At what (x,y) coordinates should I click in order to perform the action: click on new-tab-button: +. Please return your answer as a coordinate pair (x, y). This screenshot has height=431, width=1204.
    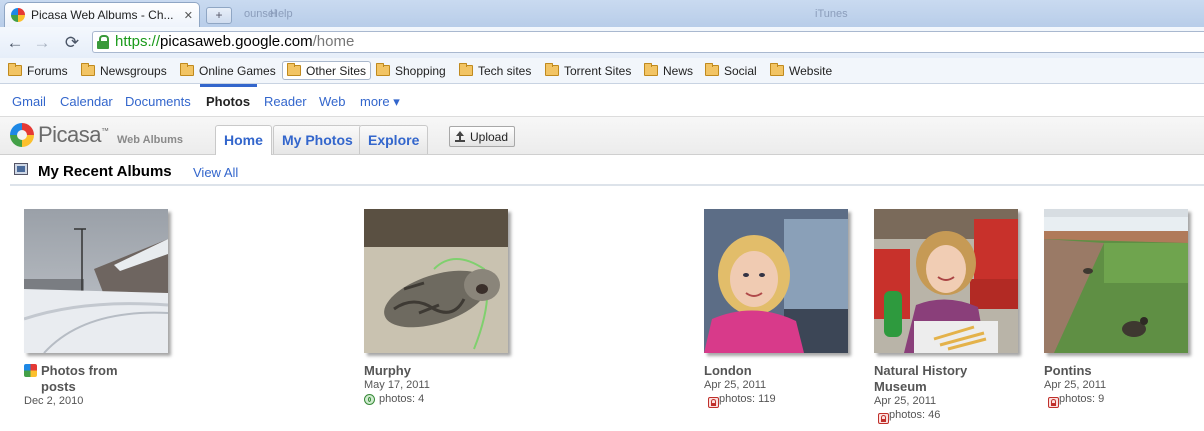
    Looking at the image, I should click on (219, 15).